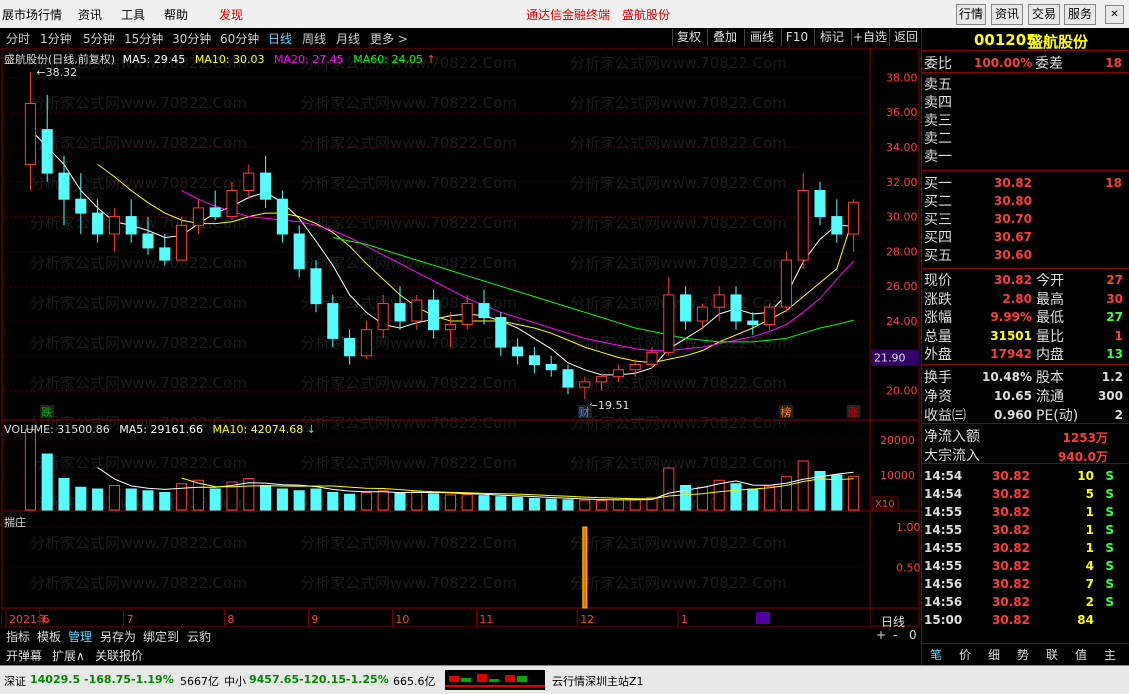  Describe the element at coordinates (1023, 654) in the screenshot. I see `panel-tab: 势` at that location.